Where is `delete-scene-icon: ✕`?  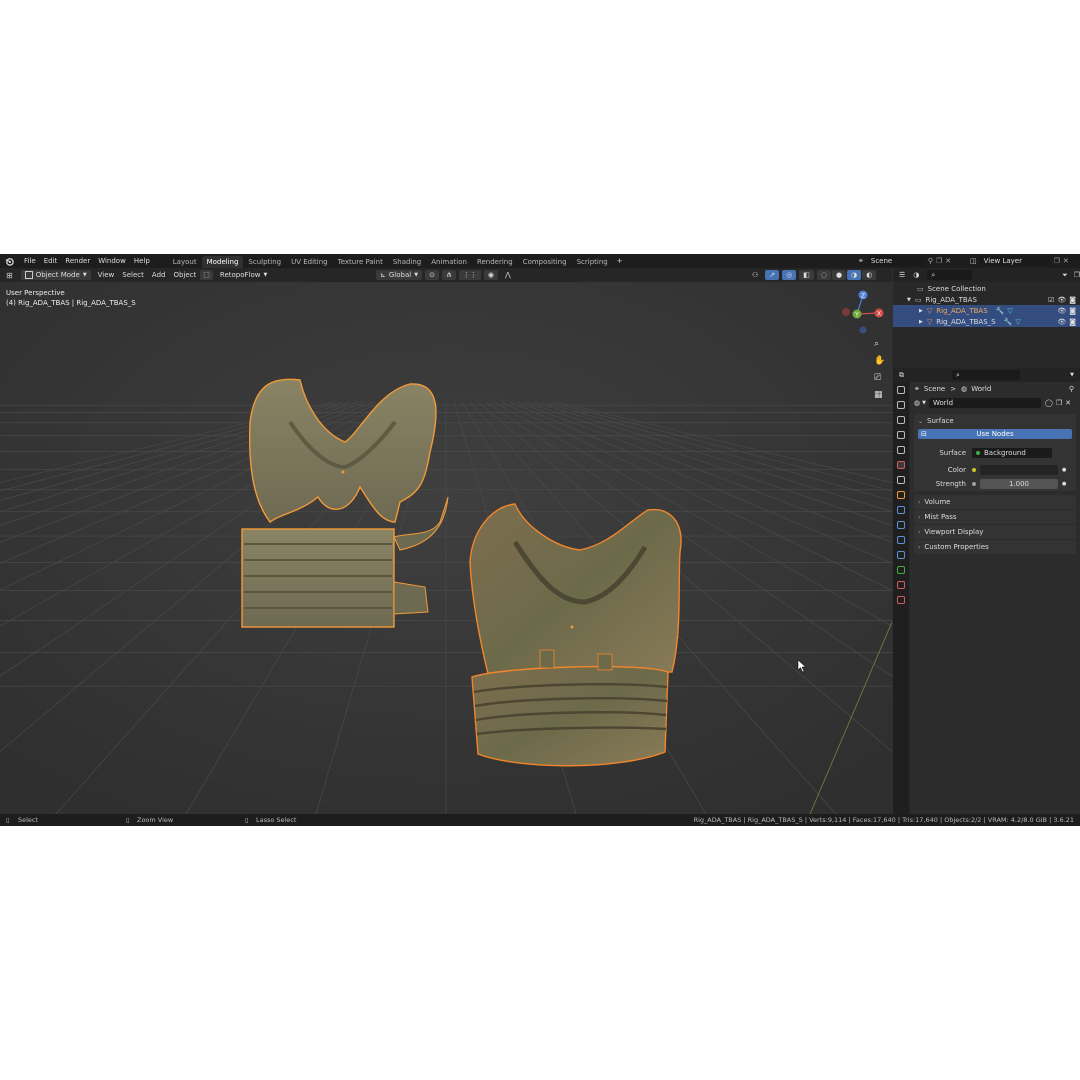
delete-scene-icon: ✕ is located at coordinates (948, 261).